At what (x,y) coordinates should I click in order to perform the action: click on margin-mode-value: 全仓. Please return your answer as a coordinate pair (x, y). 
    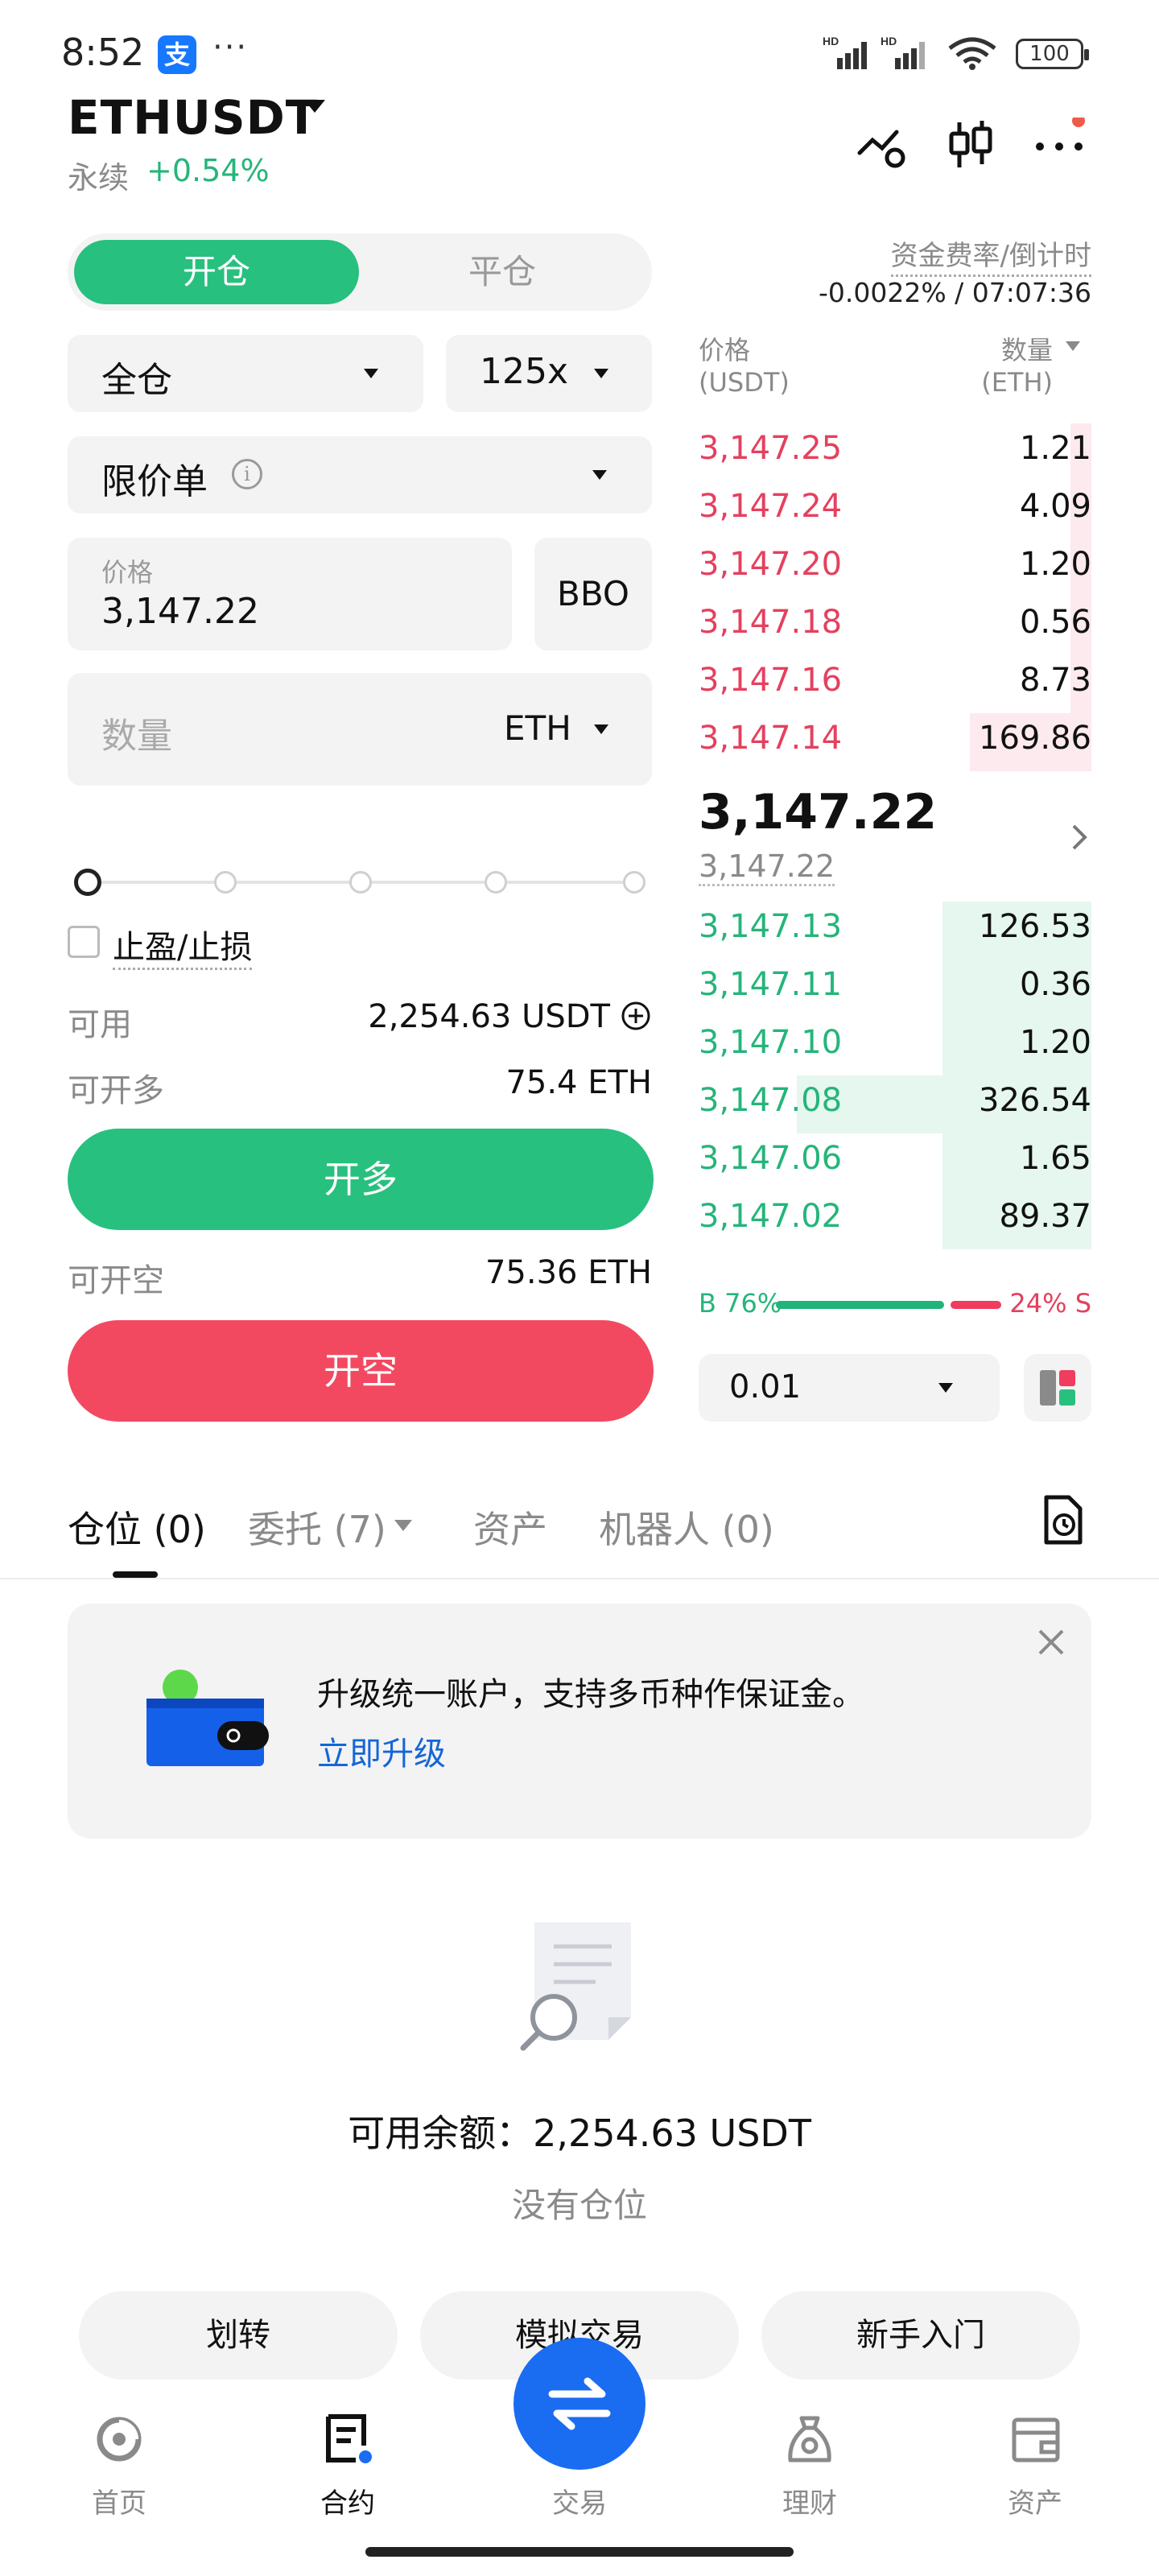
    Looking at the image, I should click on (136, 380).